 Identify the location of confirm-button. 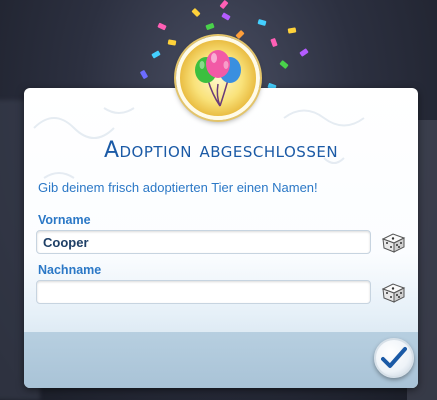
(394, 358).